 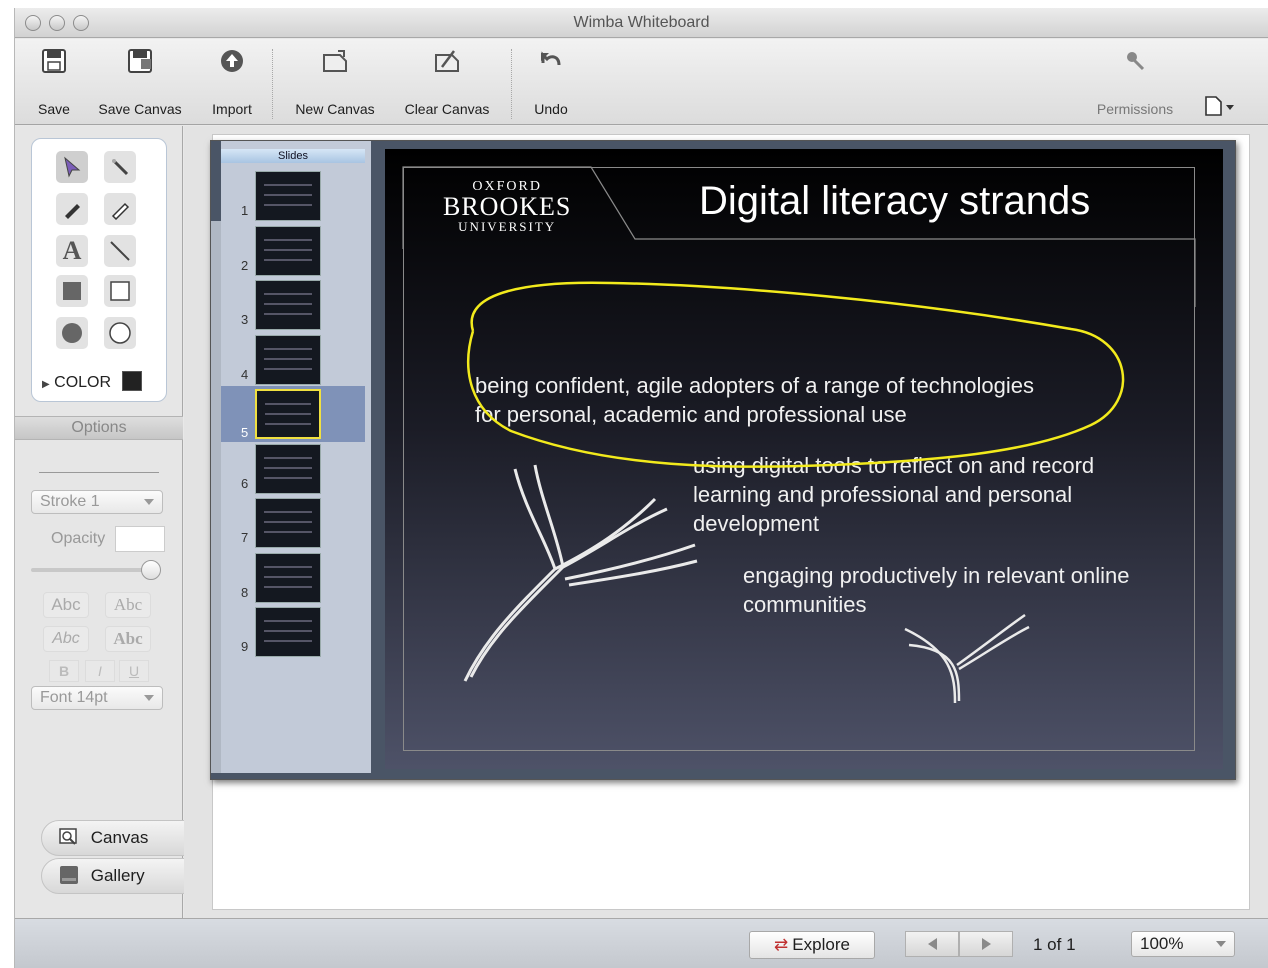 What do you see at coordinates (796, 374) in the screenshot?
I see `yellow-freehand-annotation` at bounding box center [796, 374].